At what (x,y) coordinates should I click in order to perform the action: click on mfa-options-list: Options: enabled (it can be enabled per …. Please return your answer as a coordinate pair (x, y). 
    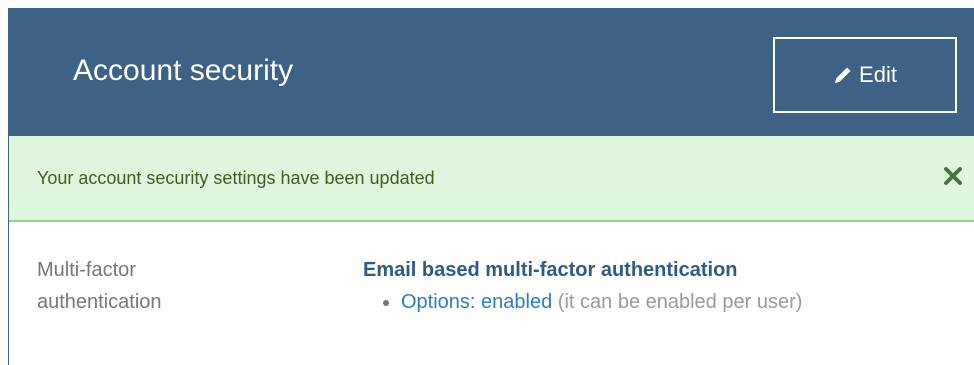
    Looking at the image, I should click on (663, 302).